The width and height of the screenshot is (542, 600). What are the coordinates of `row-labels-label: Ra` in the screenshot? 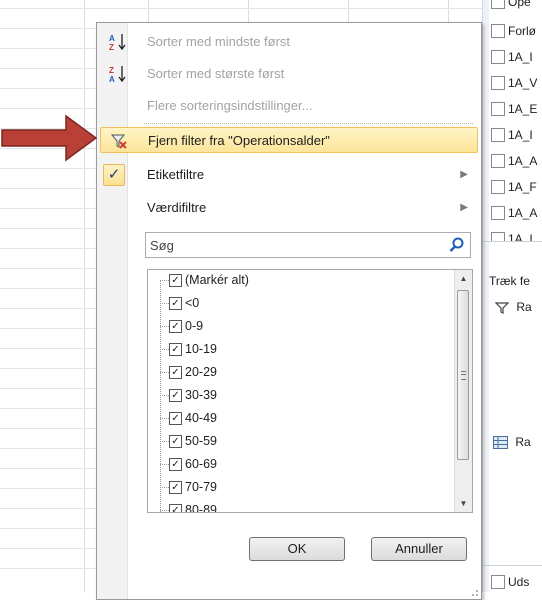 It's located at (523, 442).